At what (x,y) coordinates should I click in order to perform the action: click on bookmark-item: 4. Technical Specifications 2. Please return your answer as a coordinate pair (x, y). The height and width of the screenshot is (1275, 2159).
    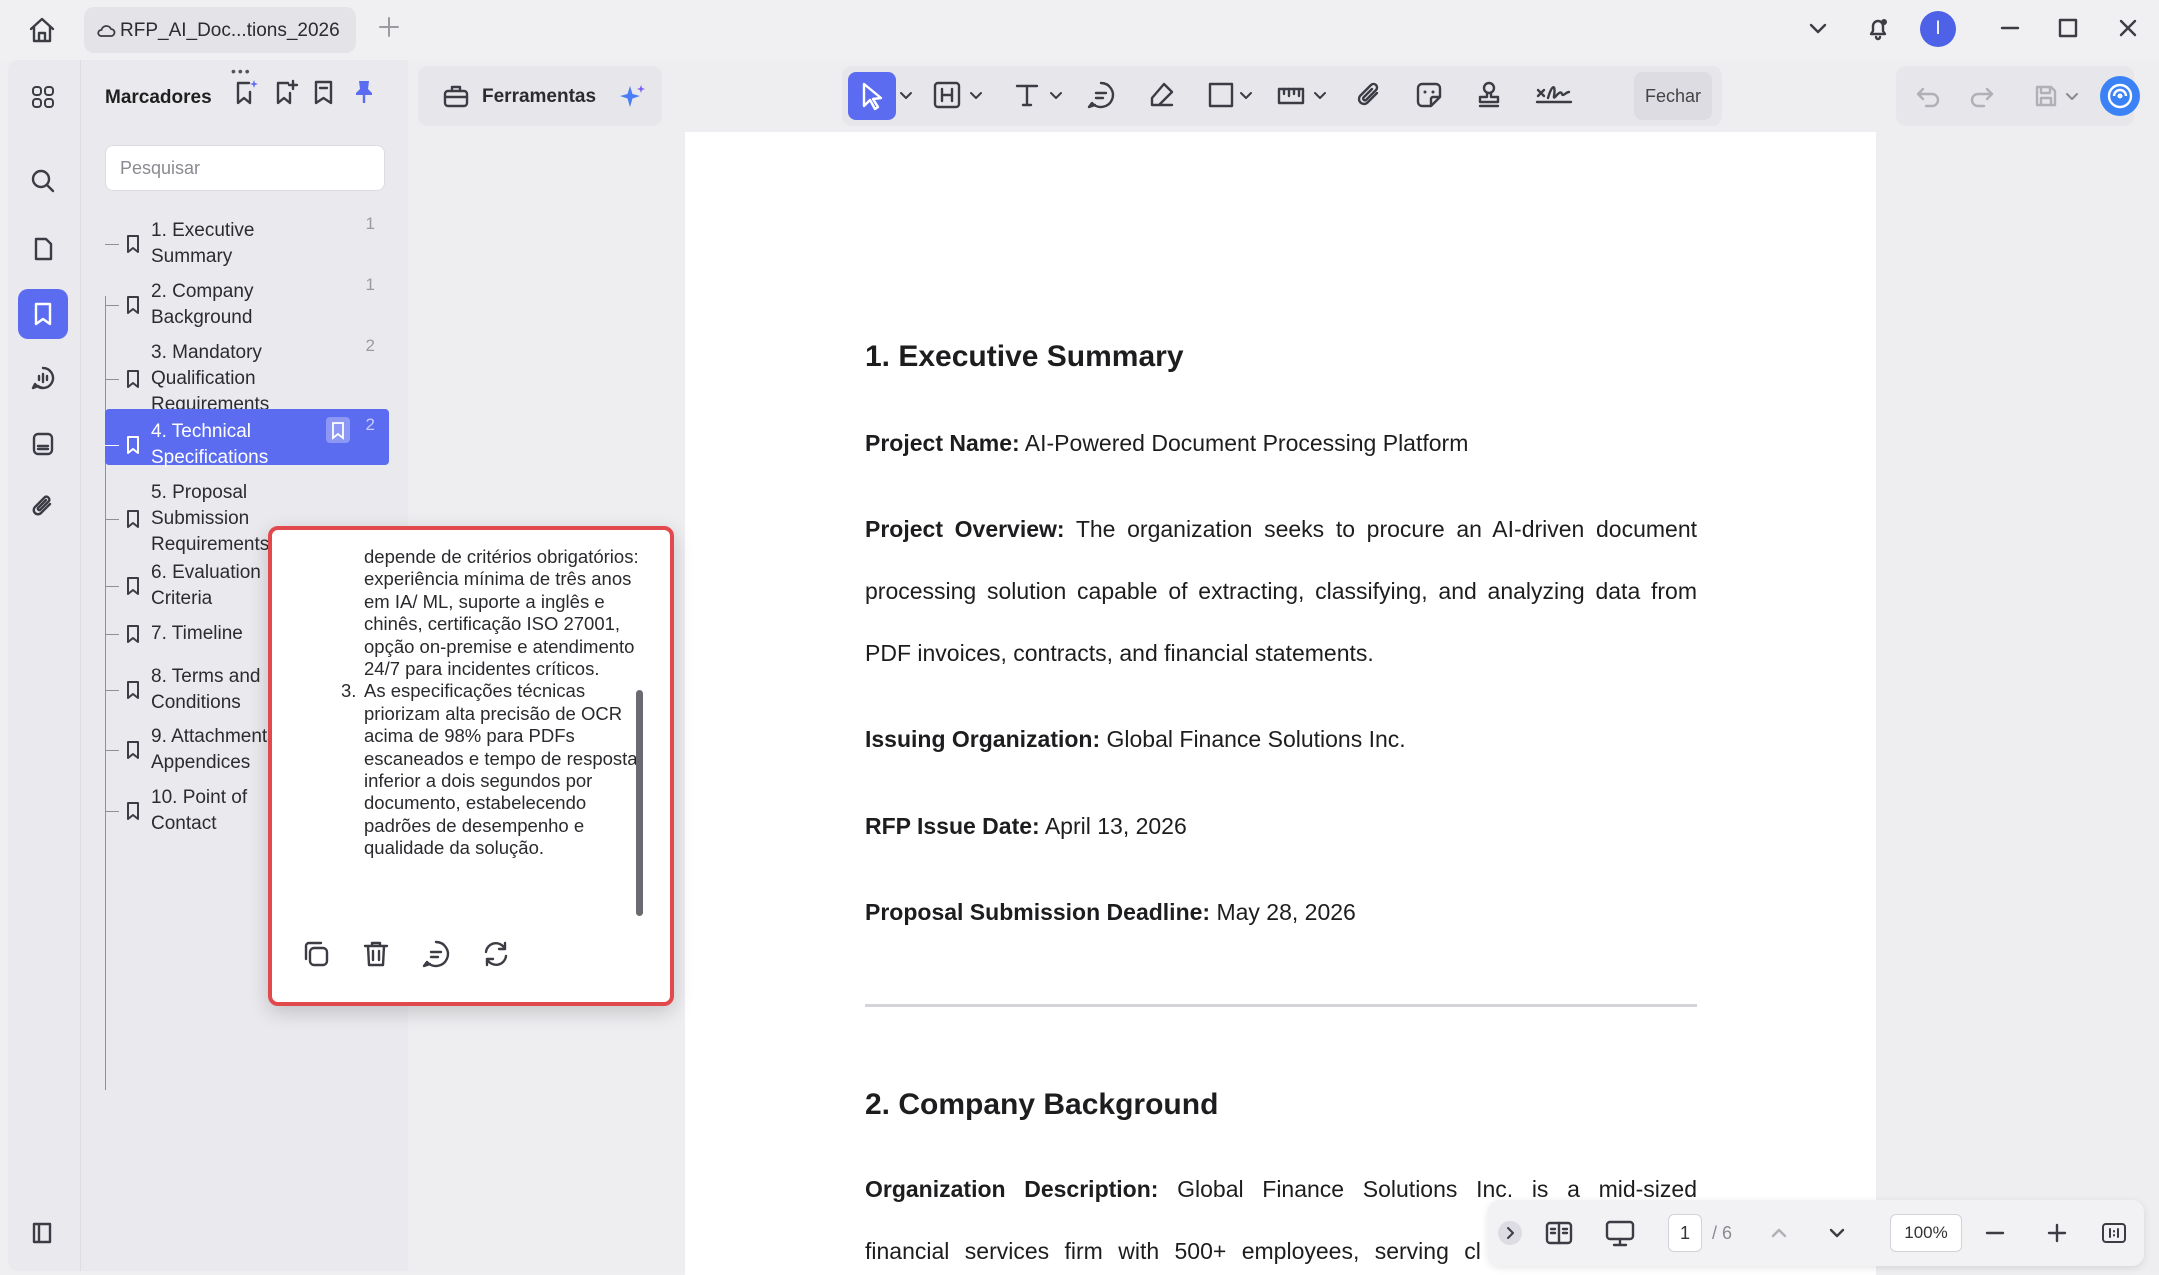
    Looking at the image, I should click on (247, 438).